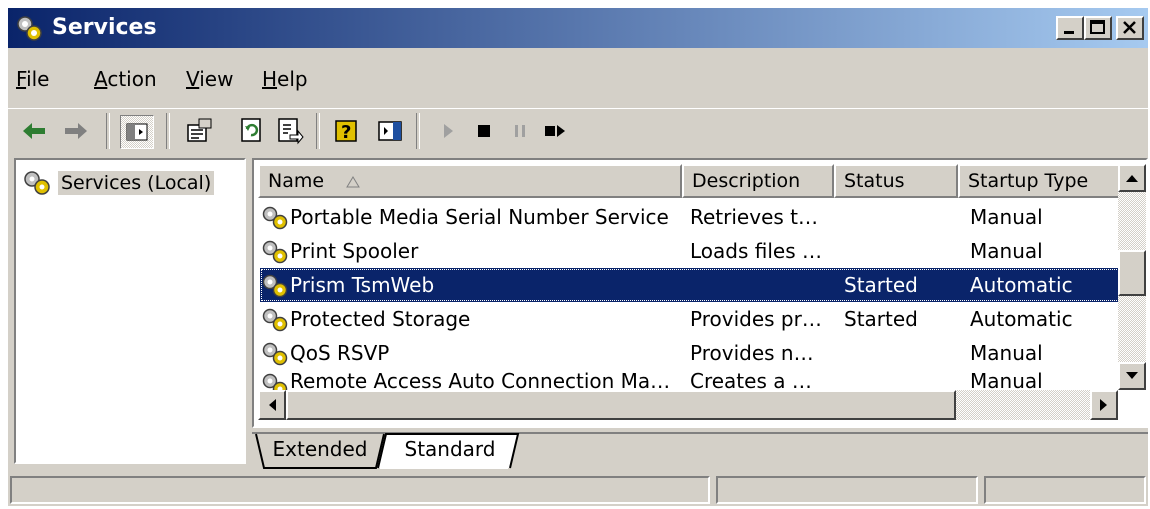 This screenshot has height=509, width=1150. I want to click on window-title: Services, so click(104, 27).